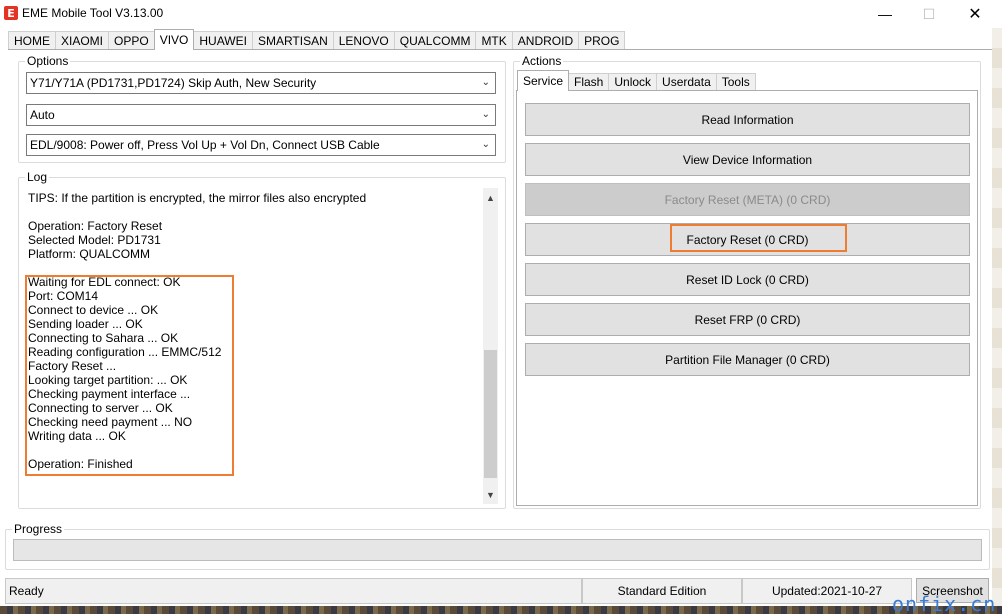 The image size is (1002, 614). Describe the element at coordinates (542, 61) in the screenshot. I see `actions-title: Actions` at that location.